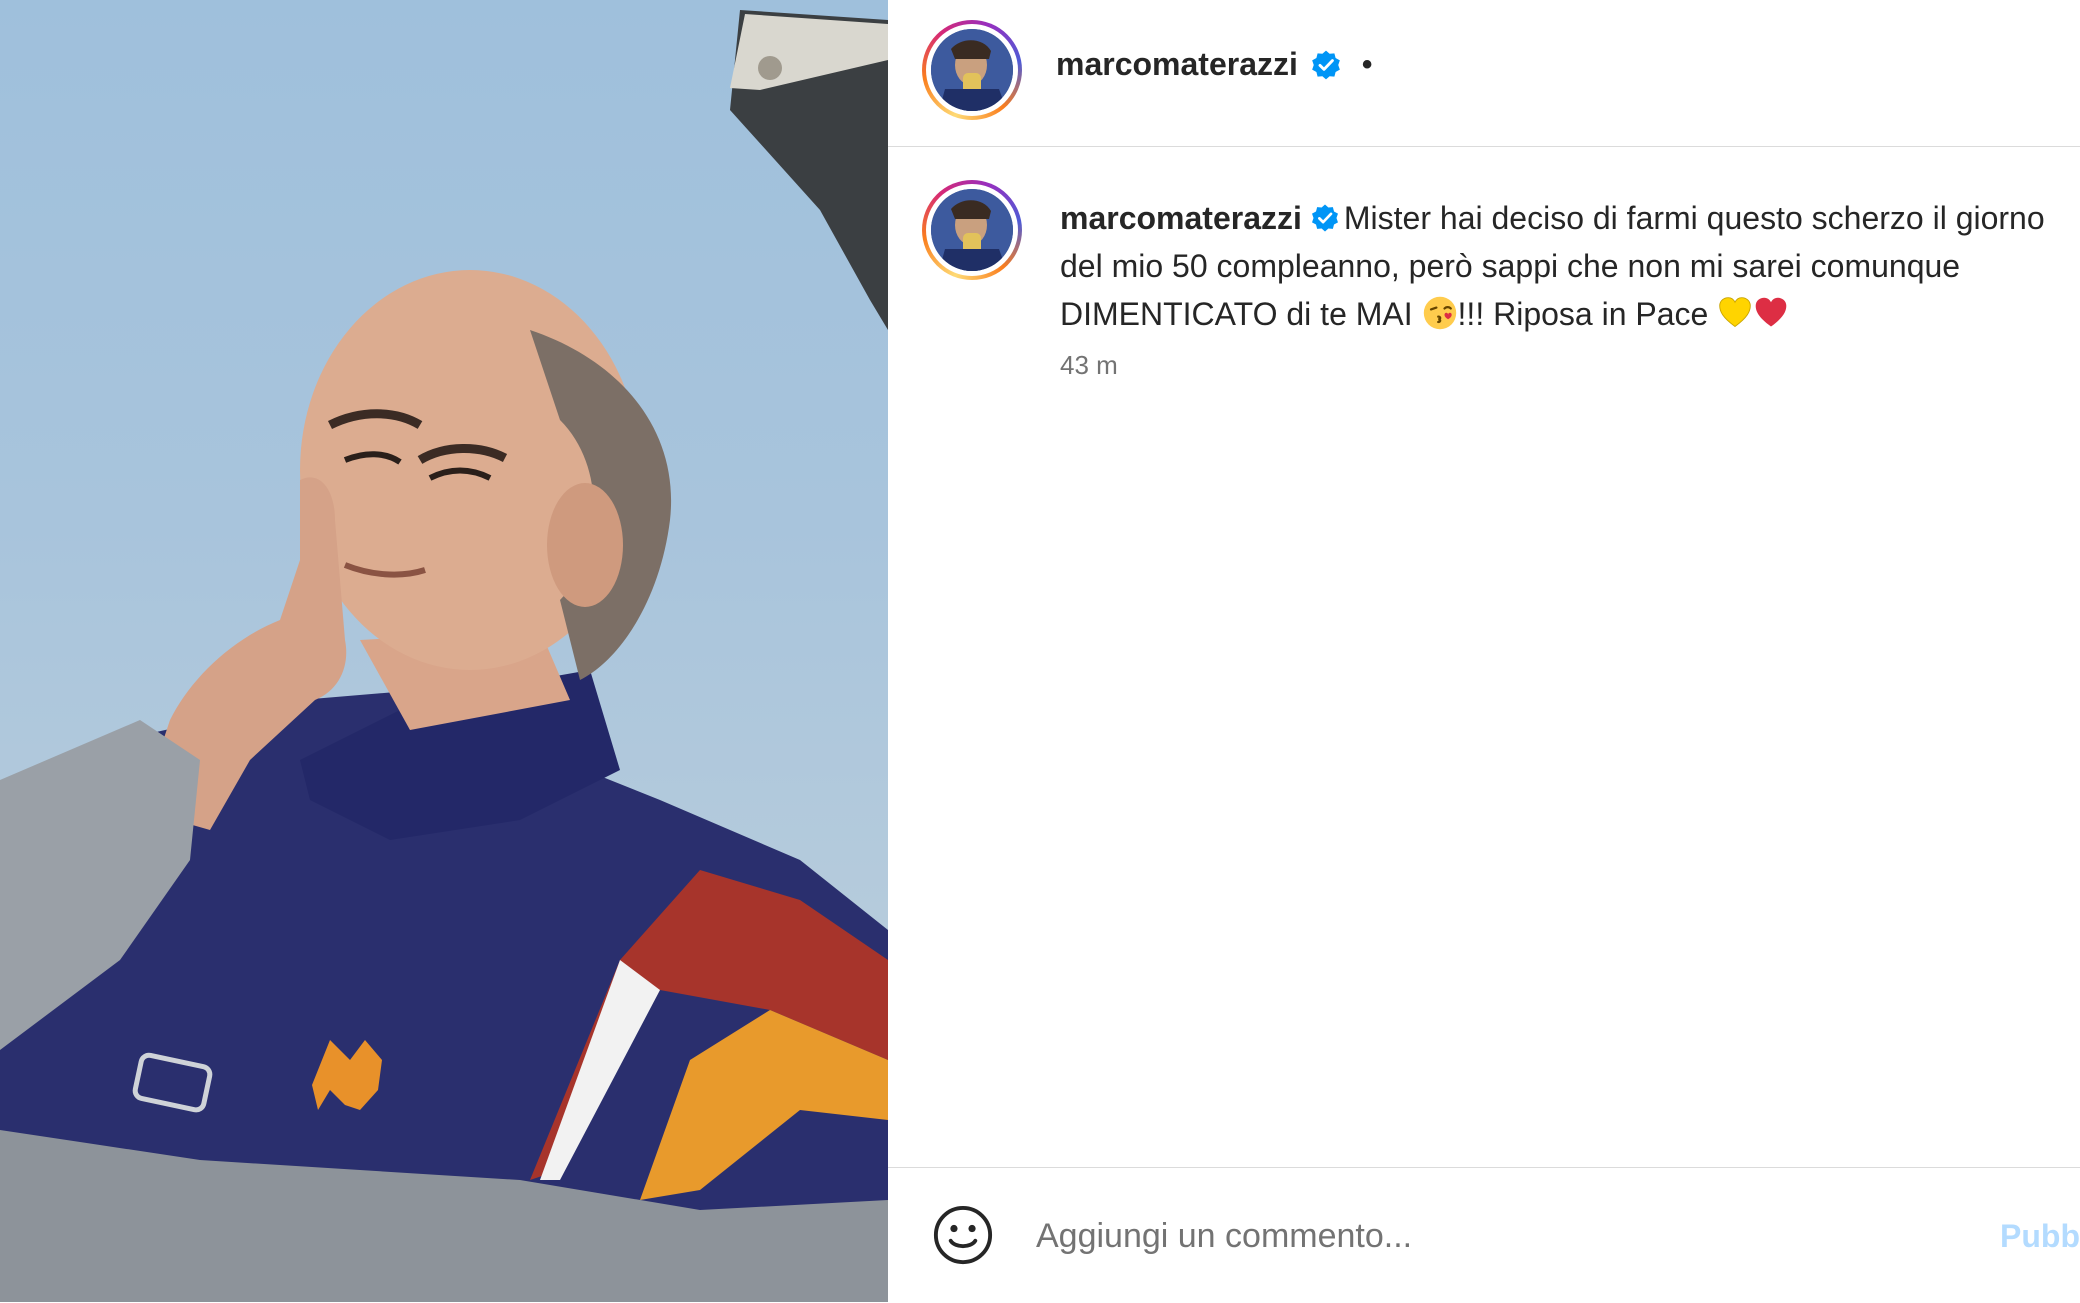  Describe the element at coordinates (770, 68) in the screenshot. I see `goal-post-bolt` at that location.